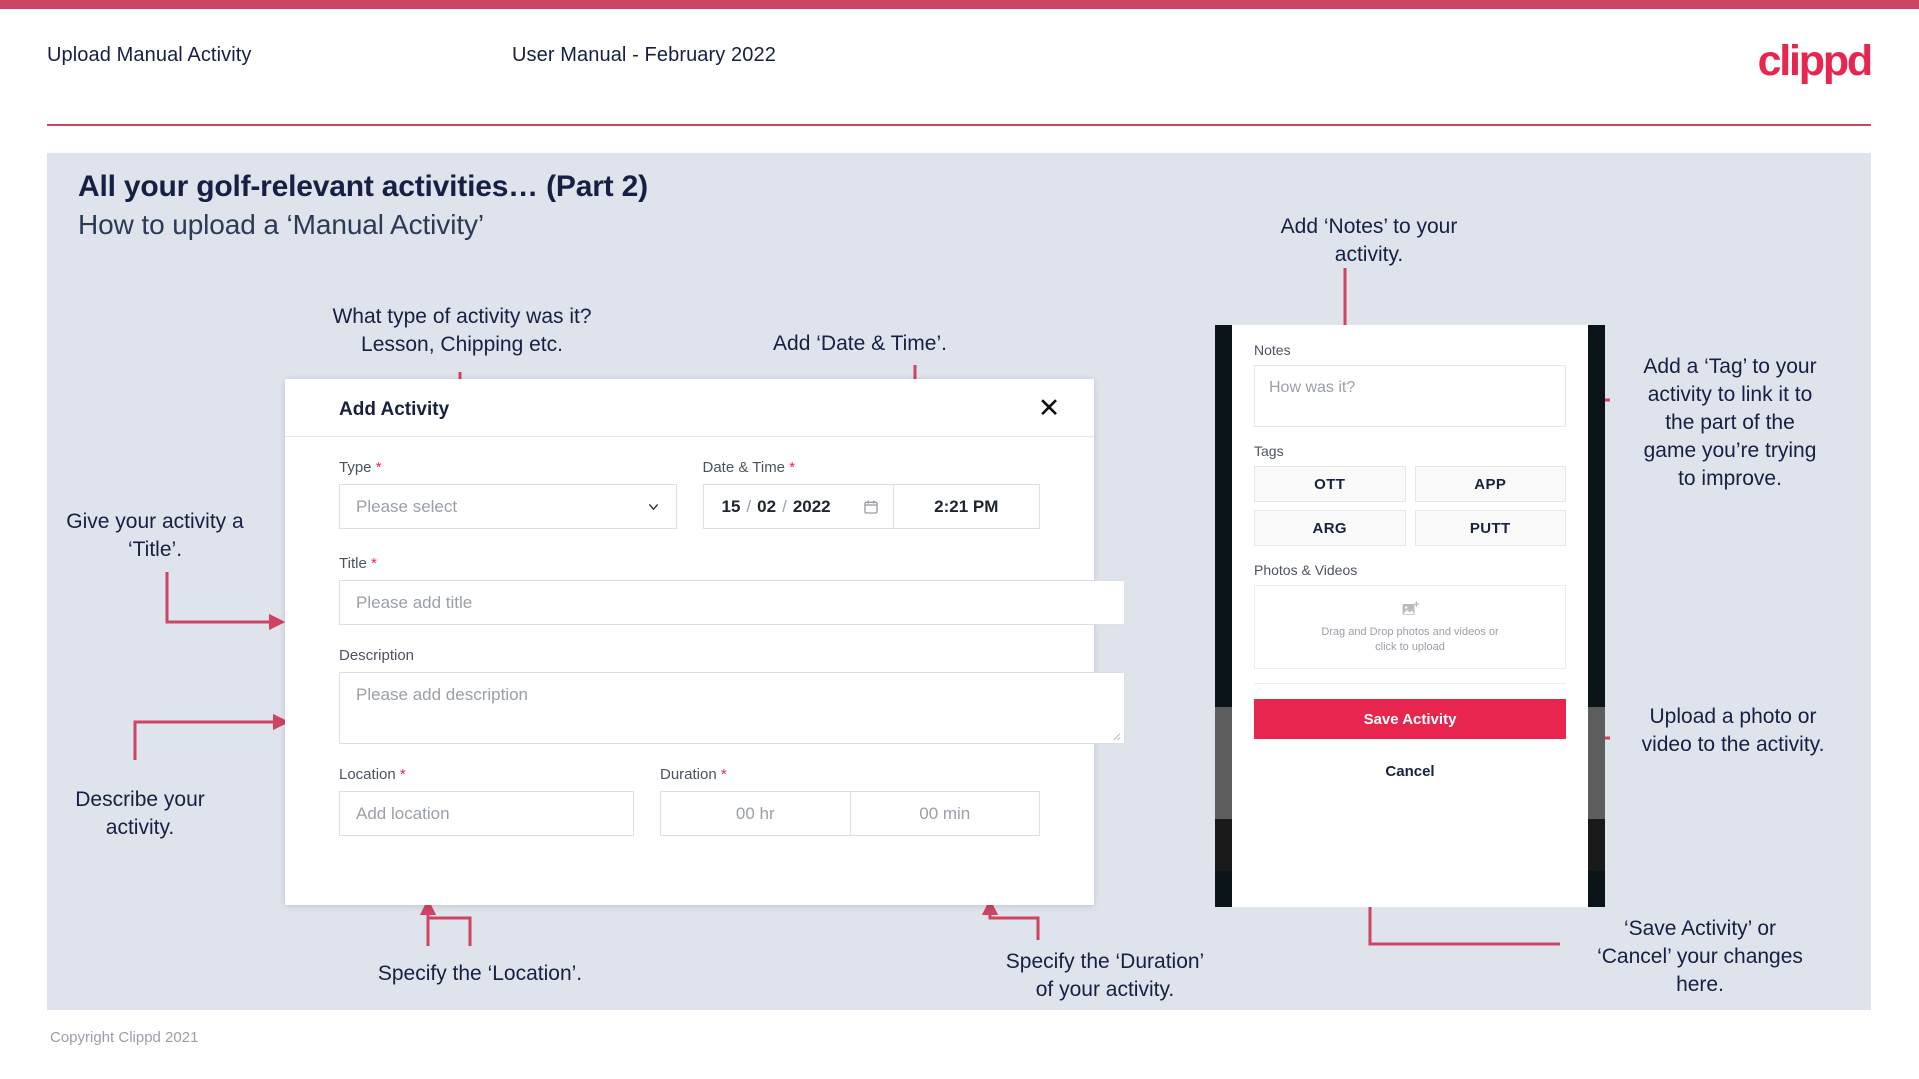 Image resolution: width=1919 pixels, height=1079 pixels. I want to click on date-input: 15 / 02 / 2022, so click(799, 506).